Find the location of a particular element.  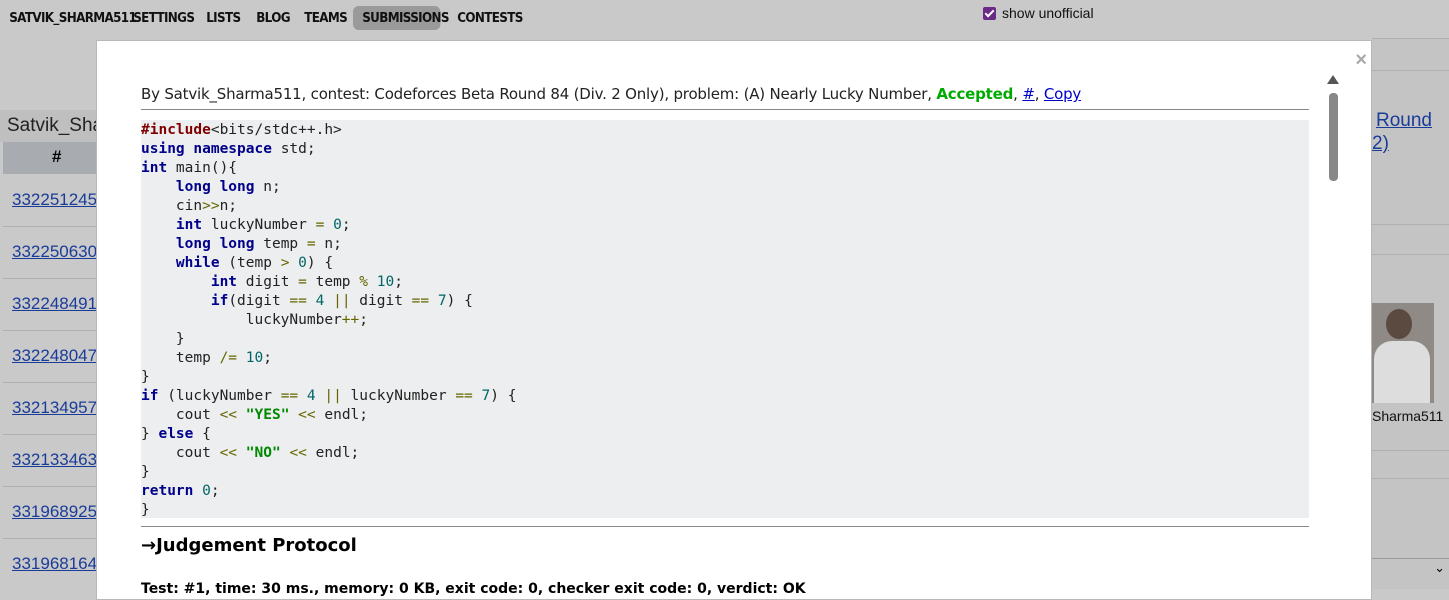

column-header-id: # is located at coordinates (57, 156).